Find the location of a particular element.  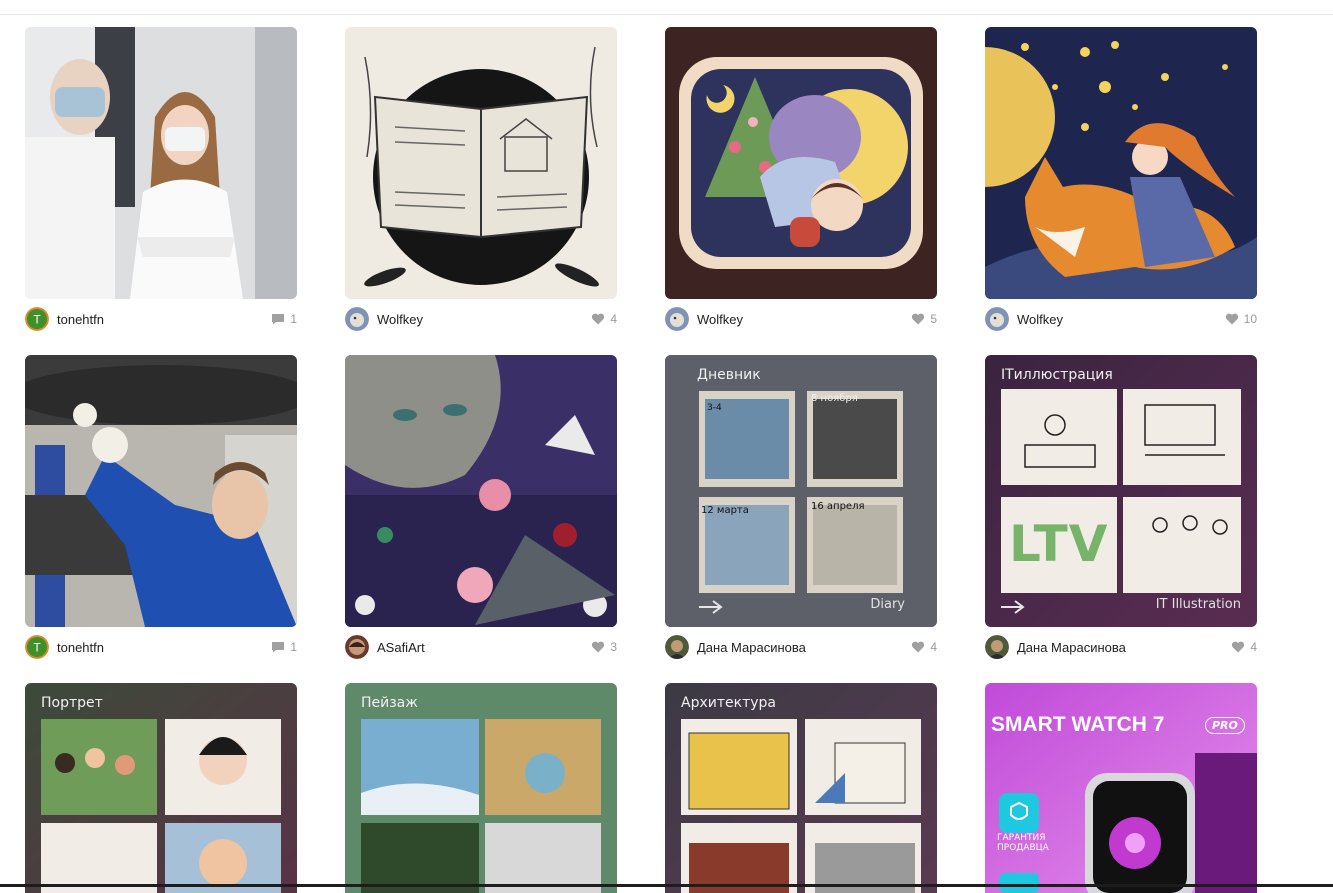

card-image-doctor is located at coordinates (161, 163).